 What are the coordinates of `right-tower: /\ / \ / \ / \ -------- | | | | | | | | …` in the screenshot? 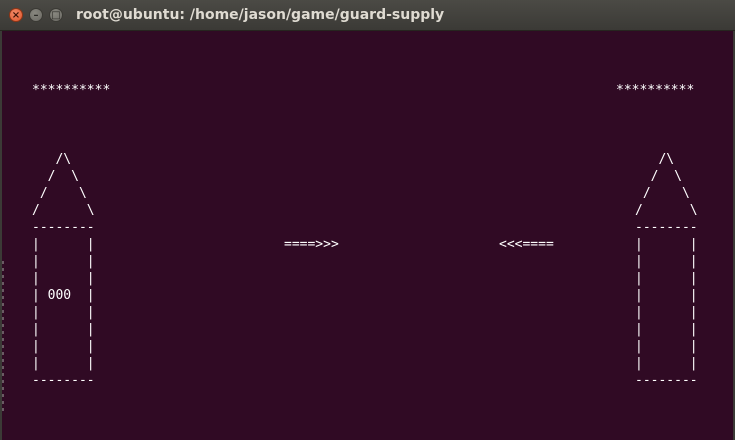 It's located at (666, 270).